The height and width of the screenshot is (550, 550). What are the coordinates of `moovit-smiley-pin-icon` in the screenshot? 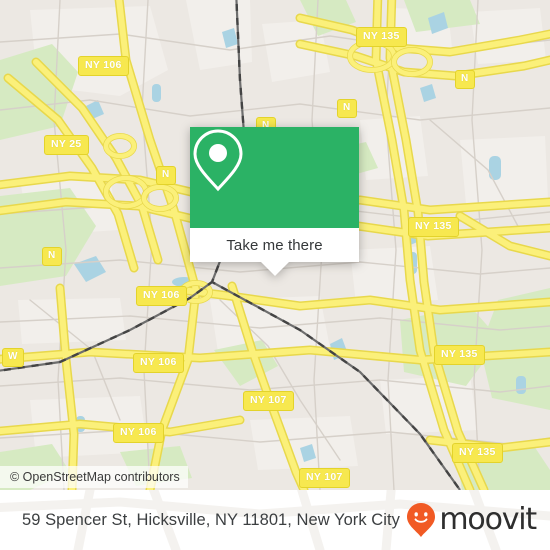 It's located at (421, 520).